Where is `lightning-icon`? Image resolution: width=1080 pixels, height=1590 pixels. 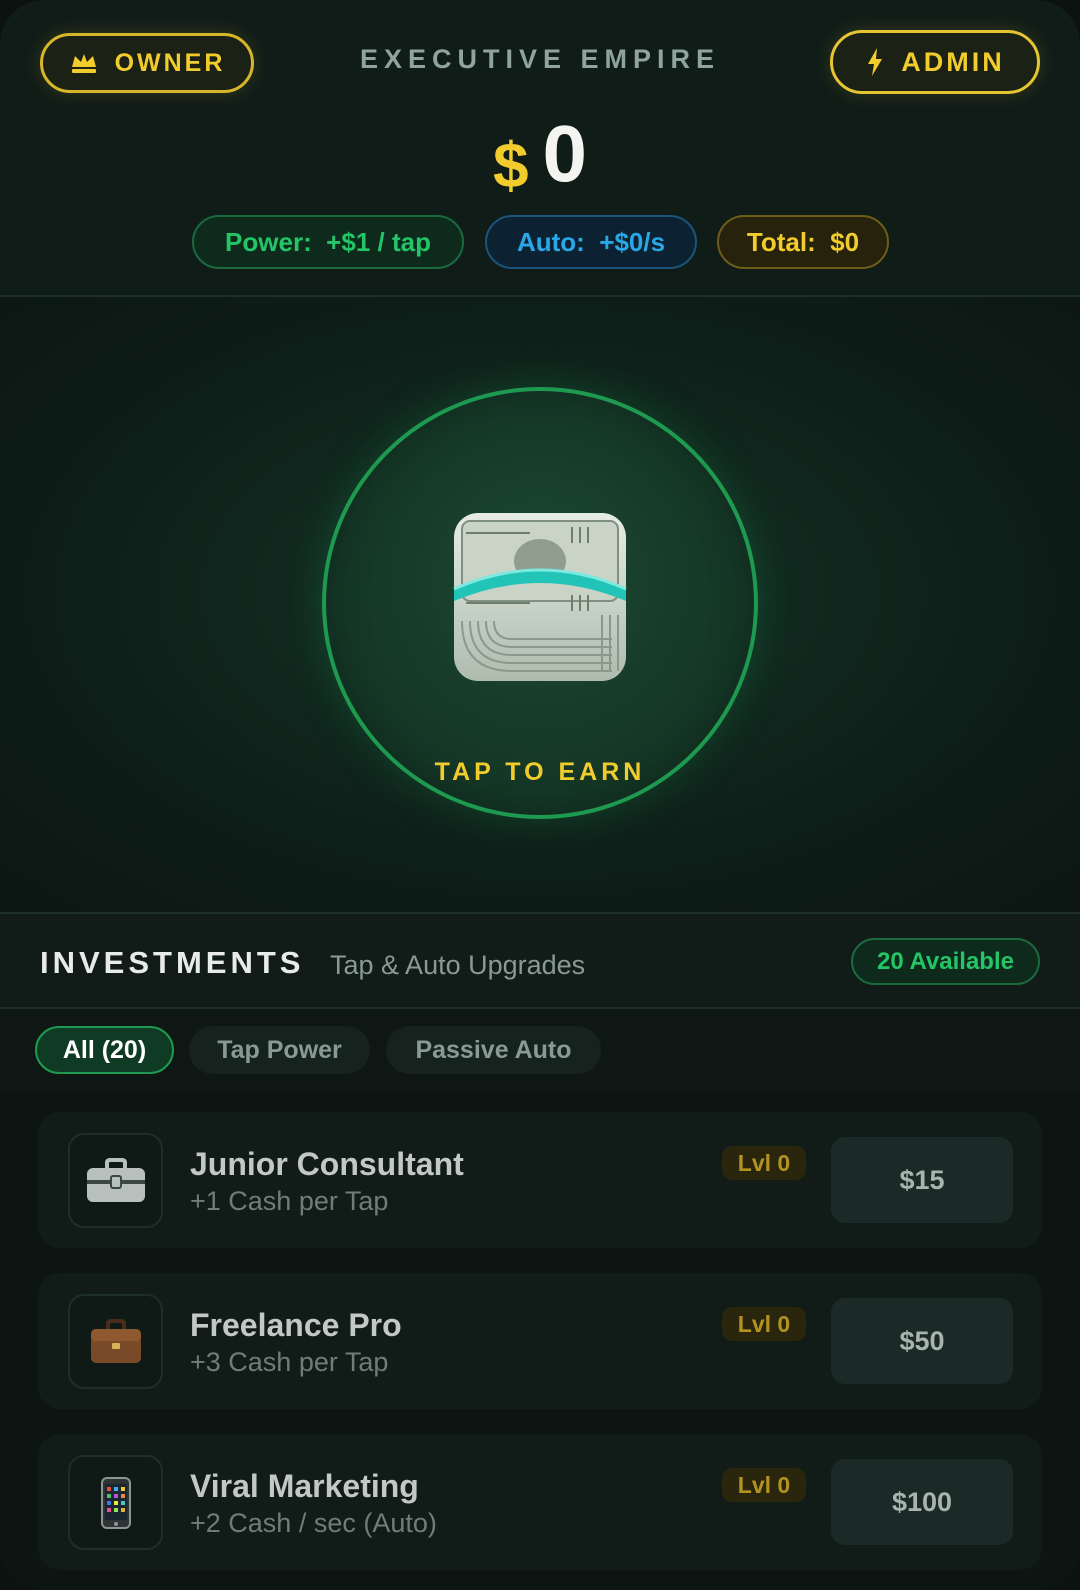 lightning-icon is located at coordinates (875, 62).